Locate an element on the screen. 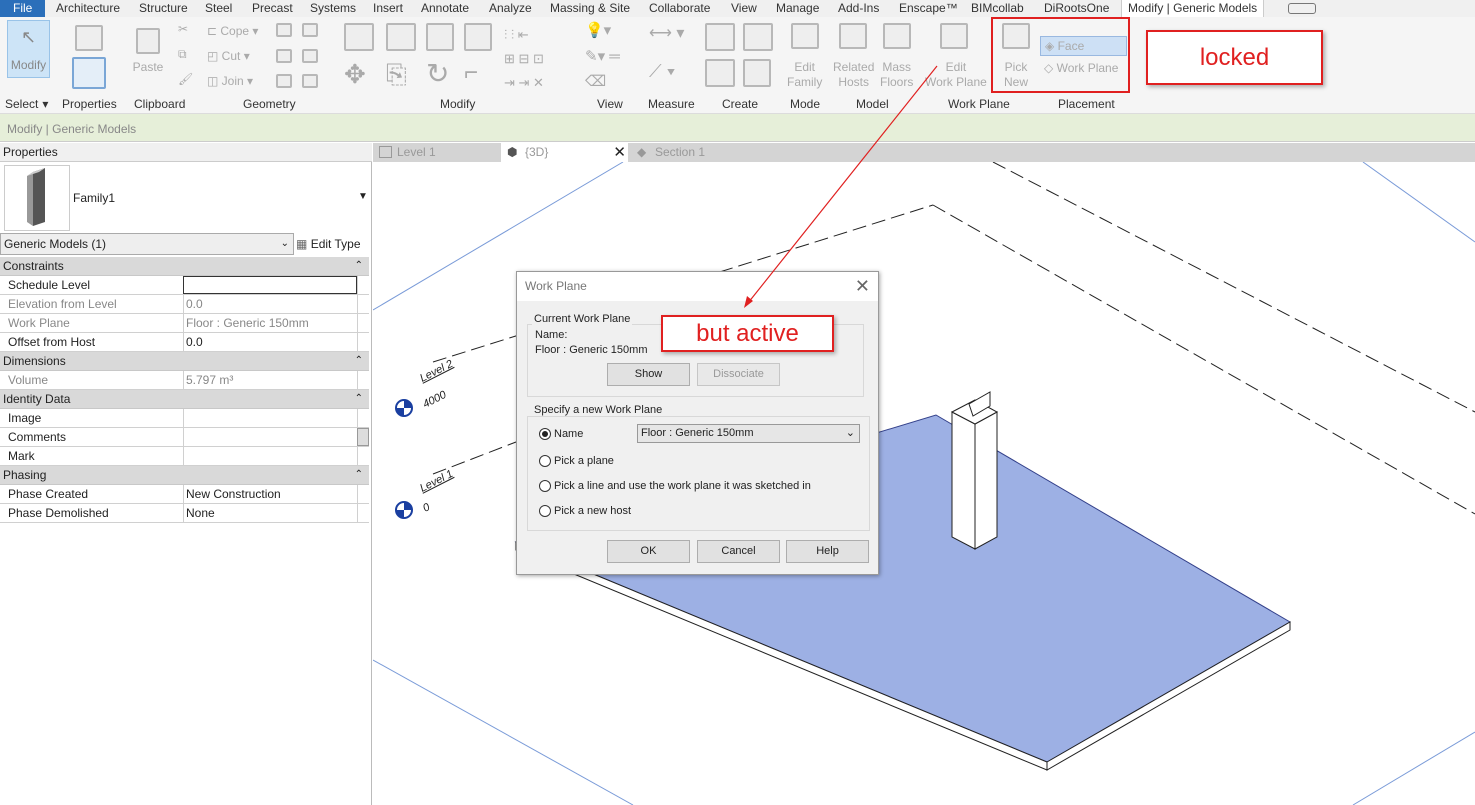  dimension-icon: ⟋ ▾ is located at coordinates (662, 71).